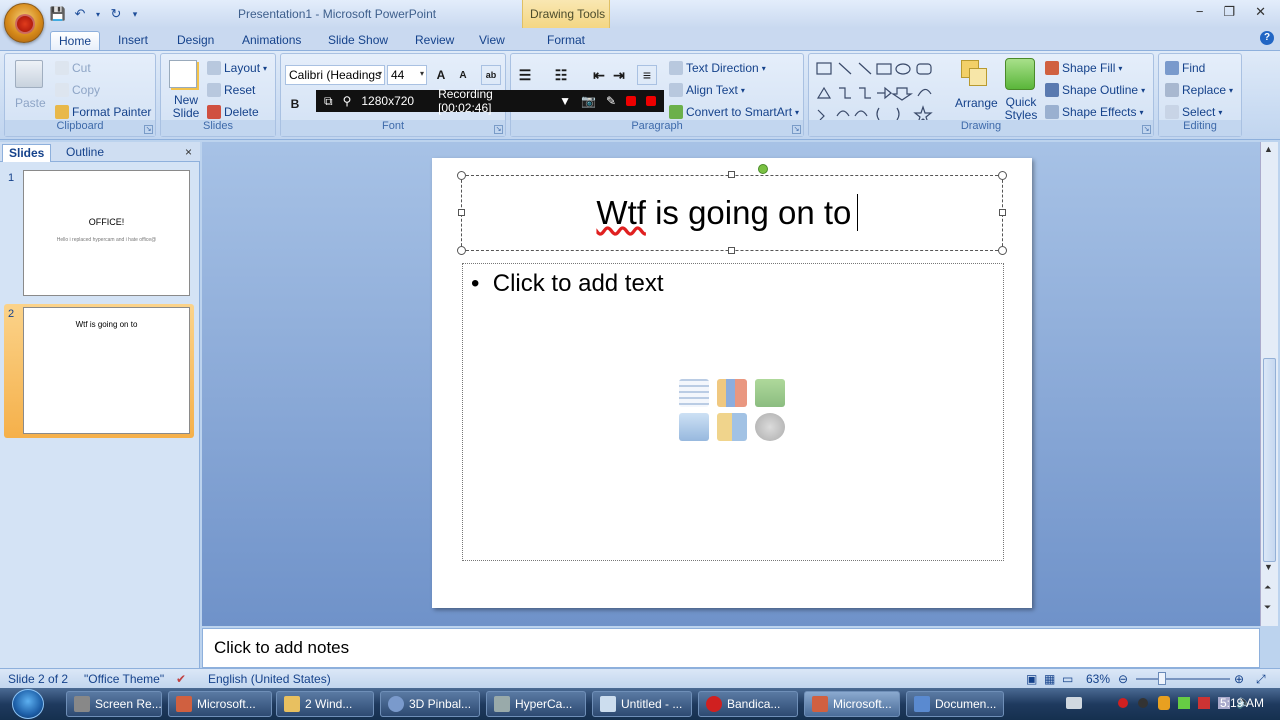 The image size is (1280, 720). I want to click on zoom-out-icon: ⊖, so click(1123, 679).